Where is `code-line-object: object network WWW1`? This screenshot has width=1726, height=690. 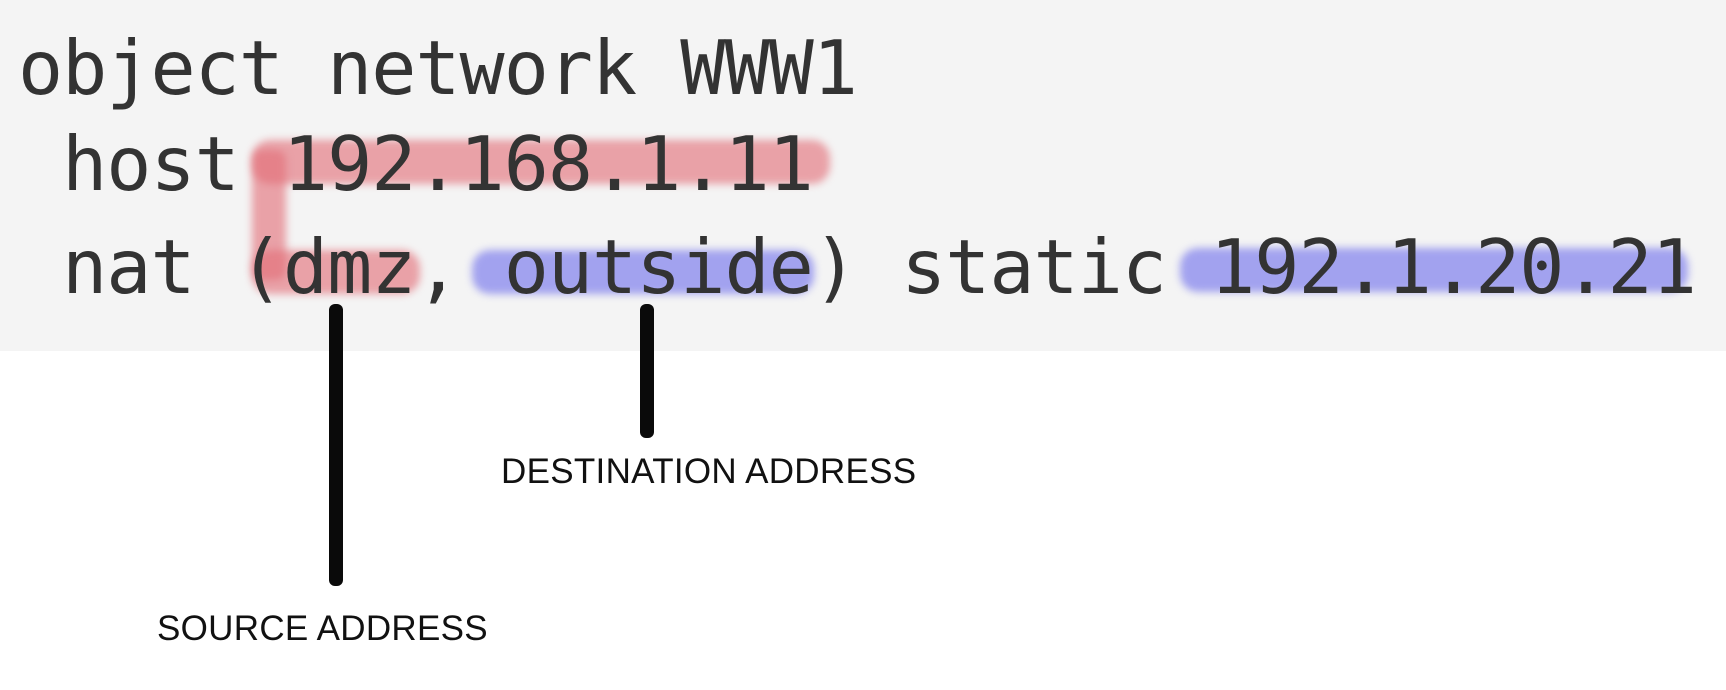
code-line-object: object network WWW1 is located at coordinates (438, 68).